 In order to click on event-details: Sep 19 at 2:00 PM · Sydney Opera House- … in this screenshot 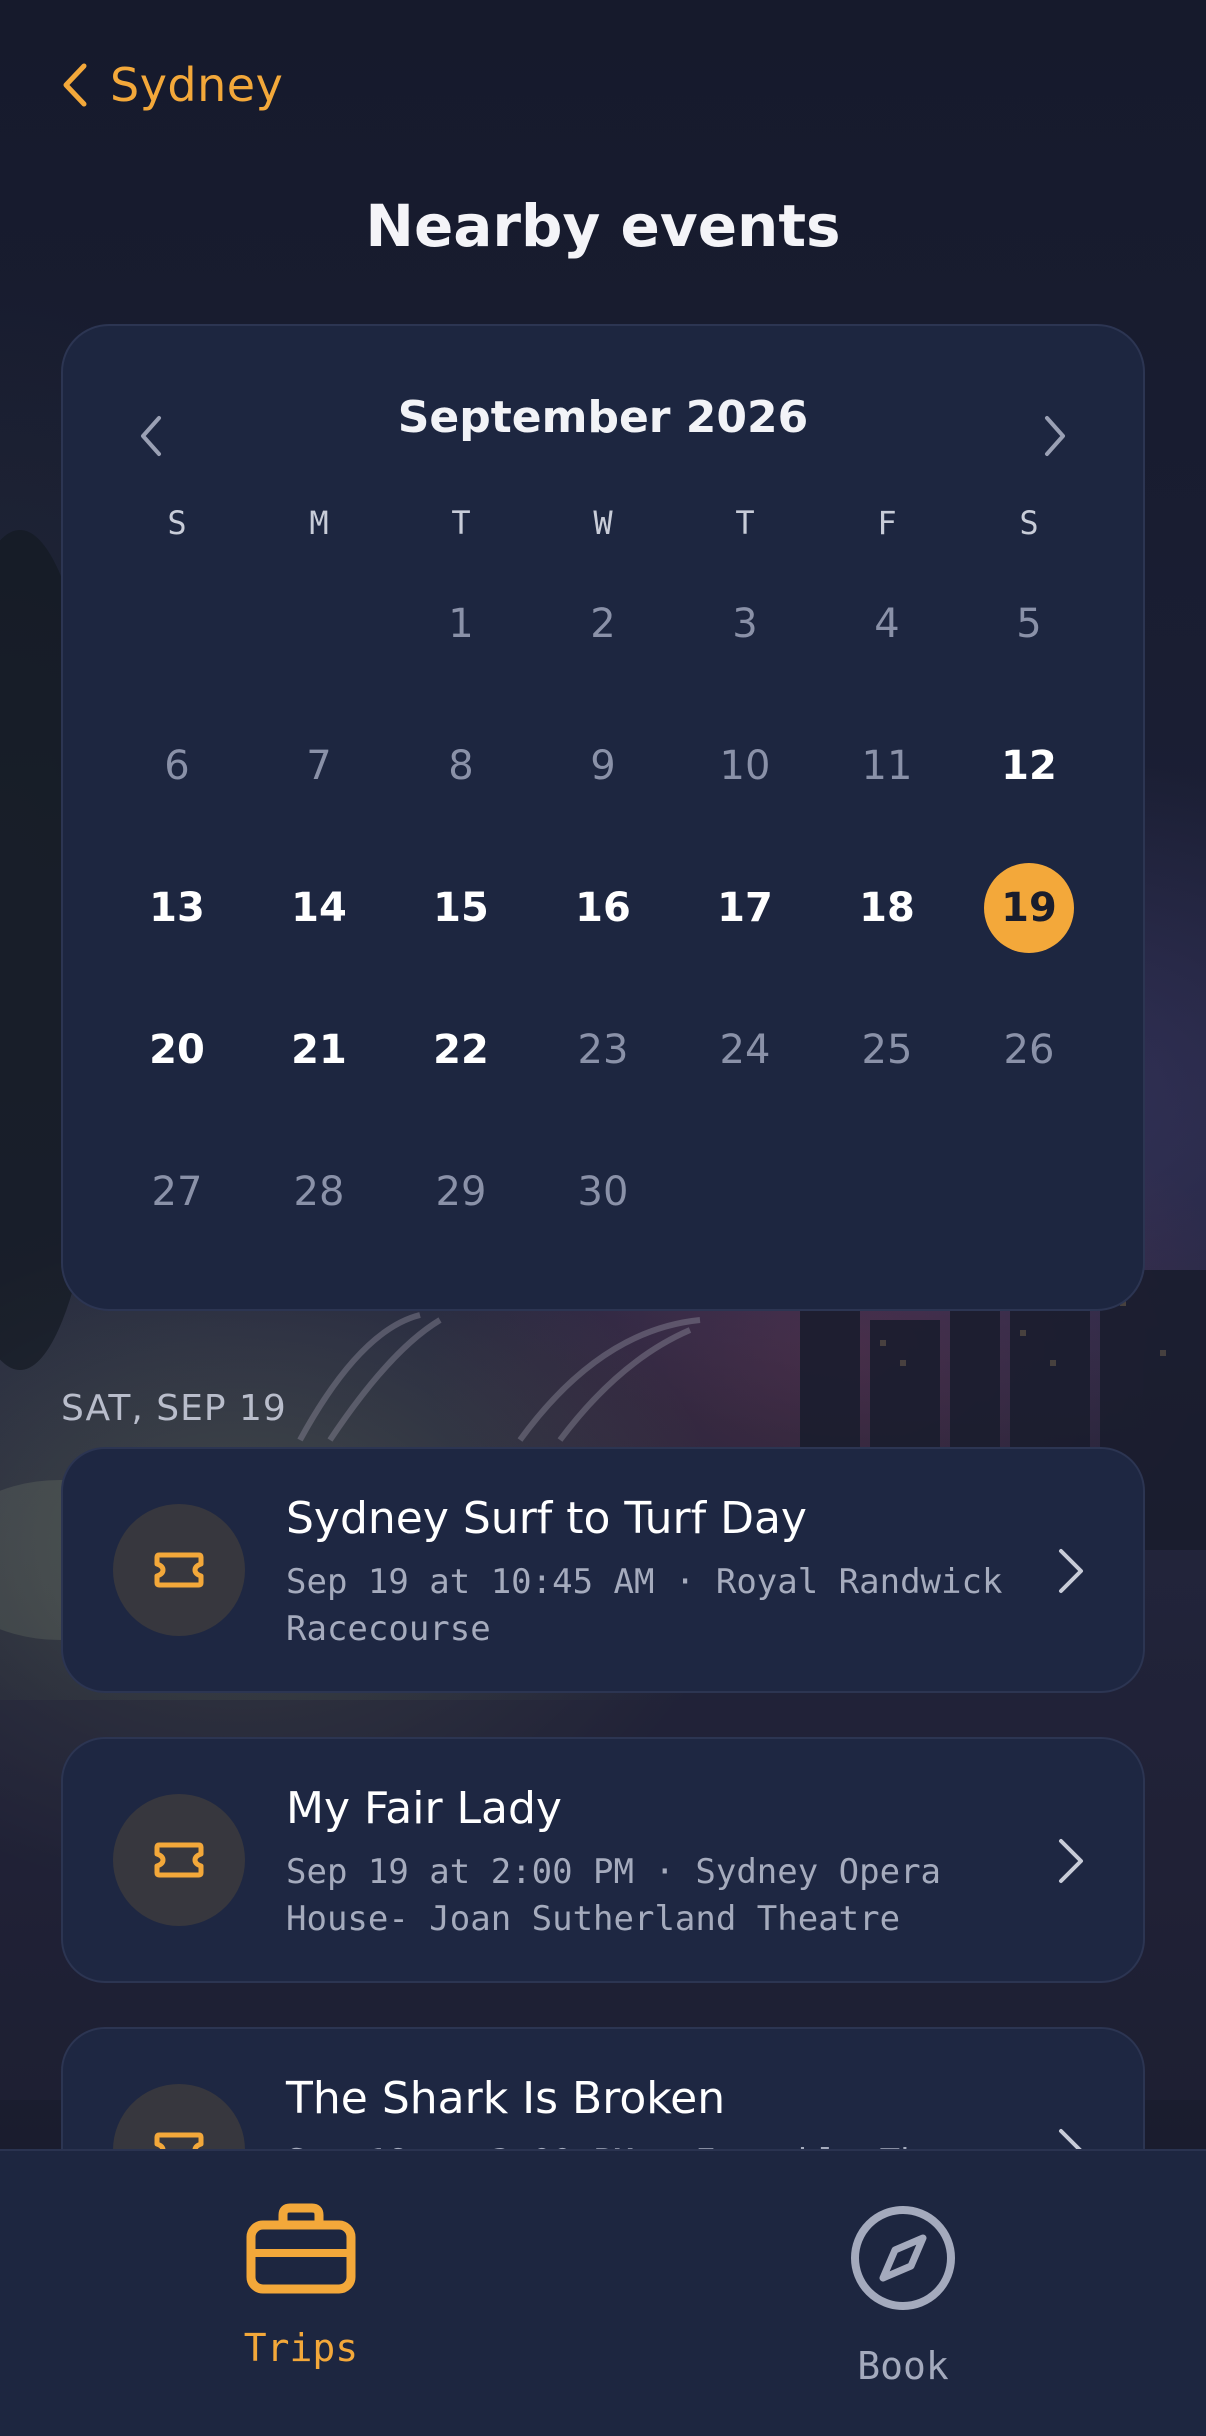, I will do `click(614, 1895)`.